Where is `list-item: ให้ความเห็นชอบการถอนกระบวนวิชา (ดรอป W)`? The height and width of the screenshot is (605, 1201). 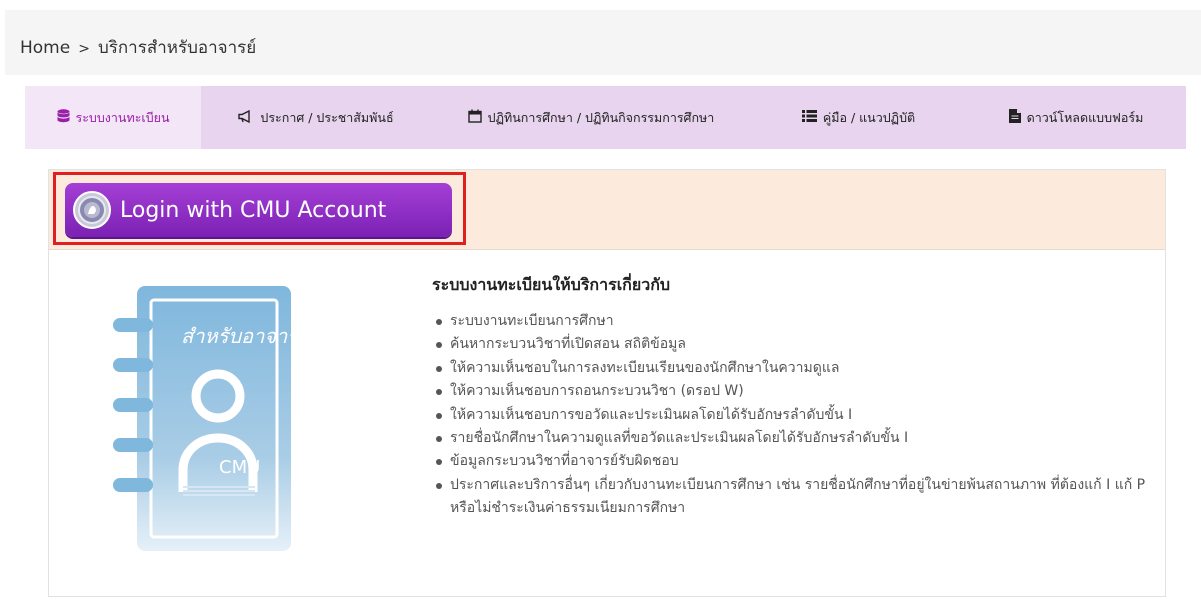 list-item: ให้ความเห็นชอบการถอนกระบวนวิชา (ดรอป W) is located at coordinates (792, 391).